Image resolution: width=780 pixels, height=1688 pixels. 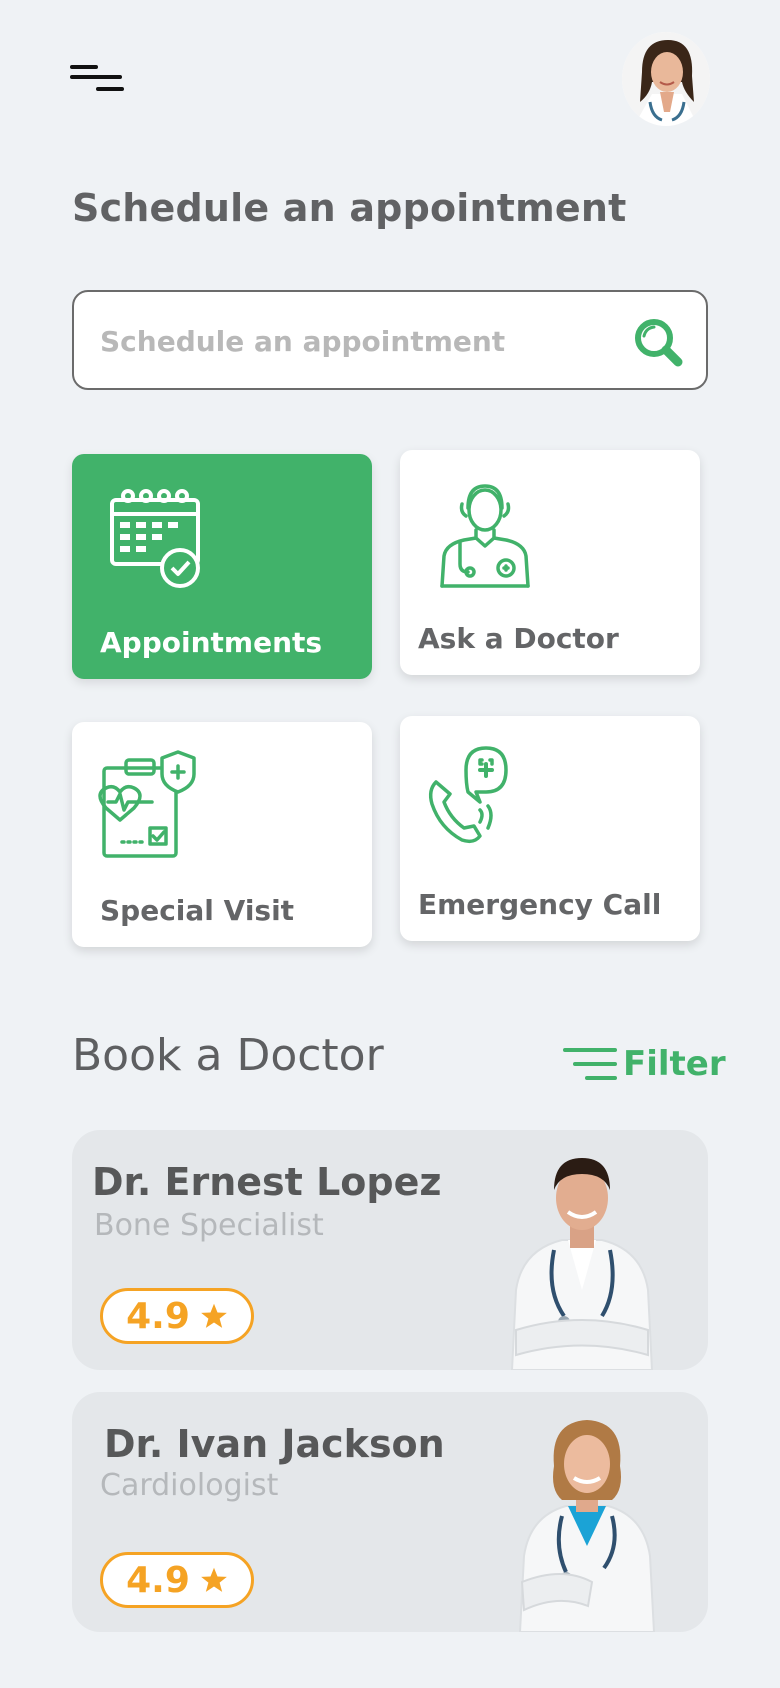 What do you see at coordinates (518, 638) in the screenshot?
I see `tile-label: Ask a Doctor` at bounding box center [518, 638].